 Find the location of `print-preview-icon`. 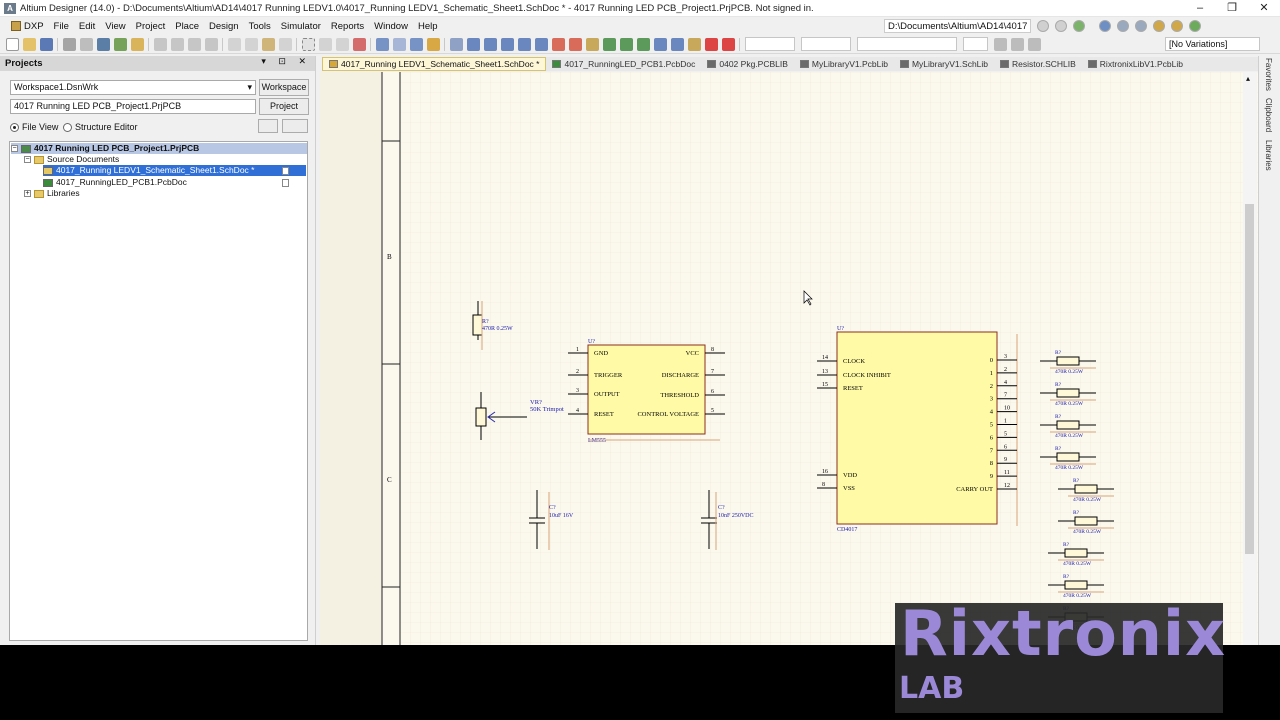

print-preview-icon is located at coordinates (86, 44).